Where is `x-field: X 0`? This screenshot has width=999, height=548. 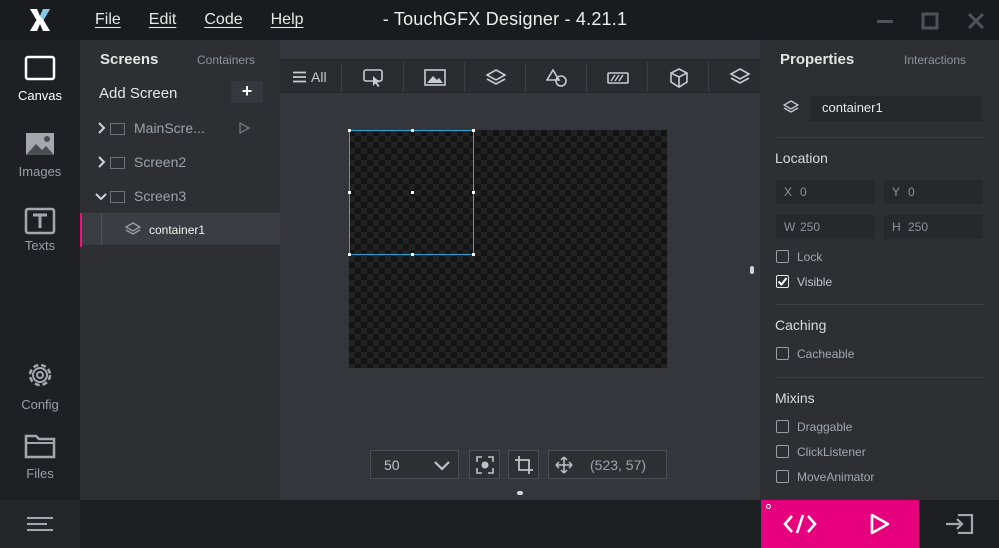
x-field: X 0 is located at coordinates (825, 192).